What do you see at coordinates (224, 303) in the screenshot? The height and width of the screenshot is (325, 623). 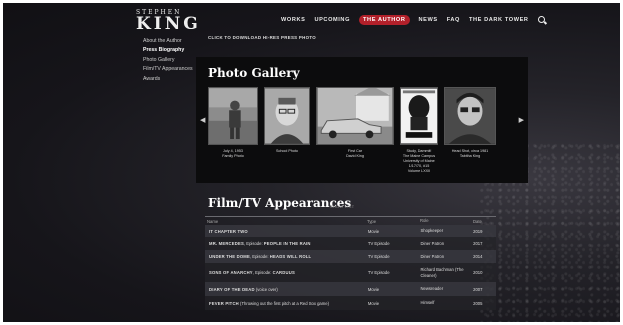 I see `row-title: FEVER PITCH` at bounding box center [224, 303].